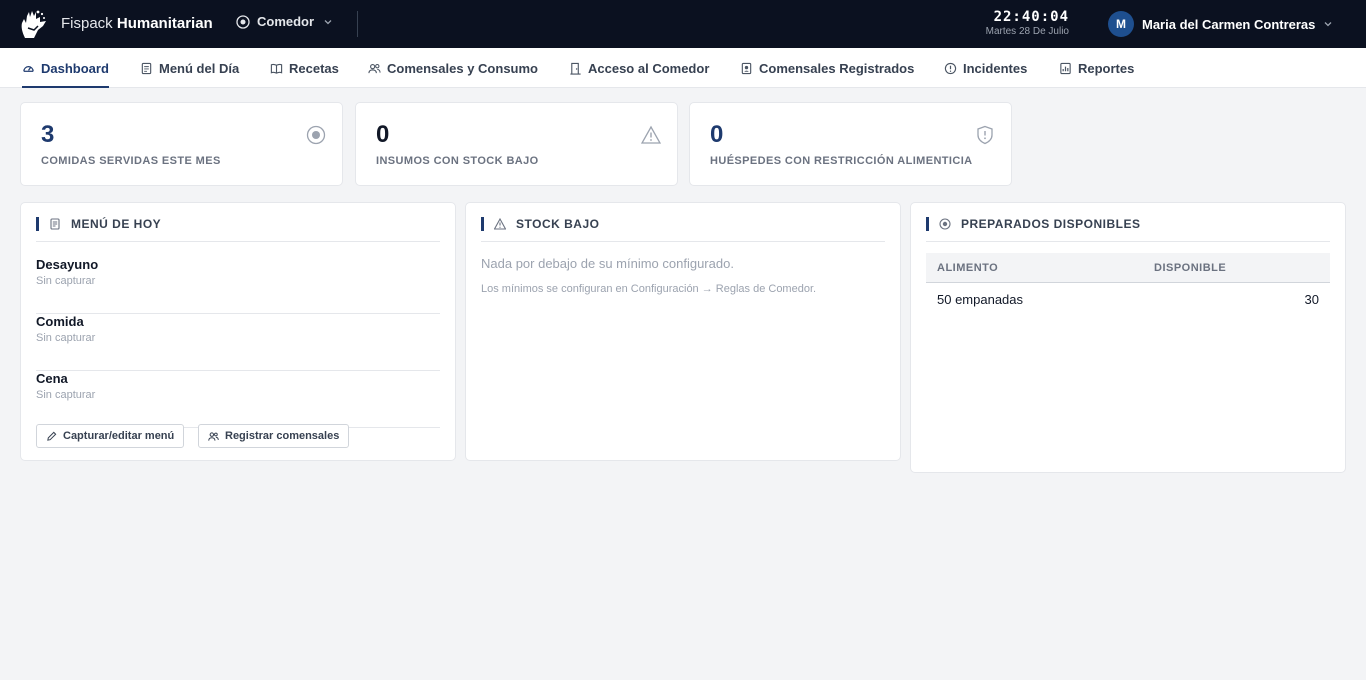 The width and height of the screenshot is (1366, 680). I want to click on button-label: Registrar comensales, so click(282, 436).